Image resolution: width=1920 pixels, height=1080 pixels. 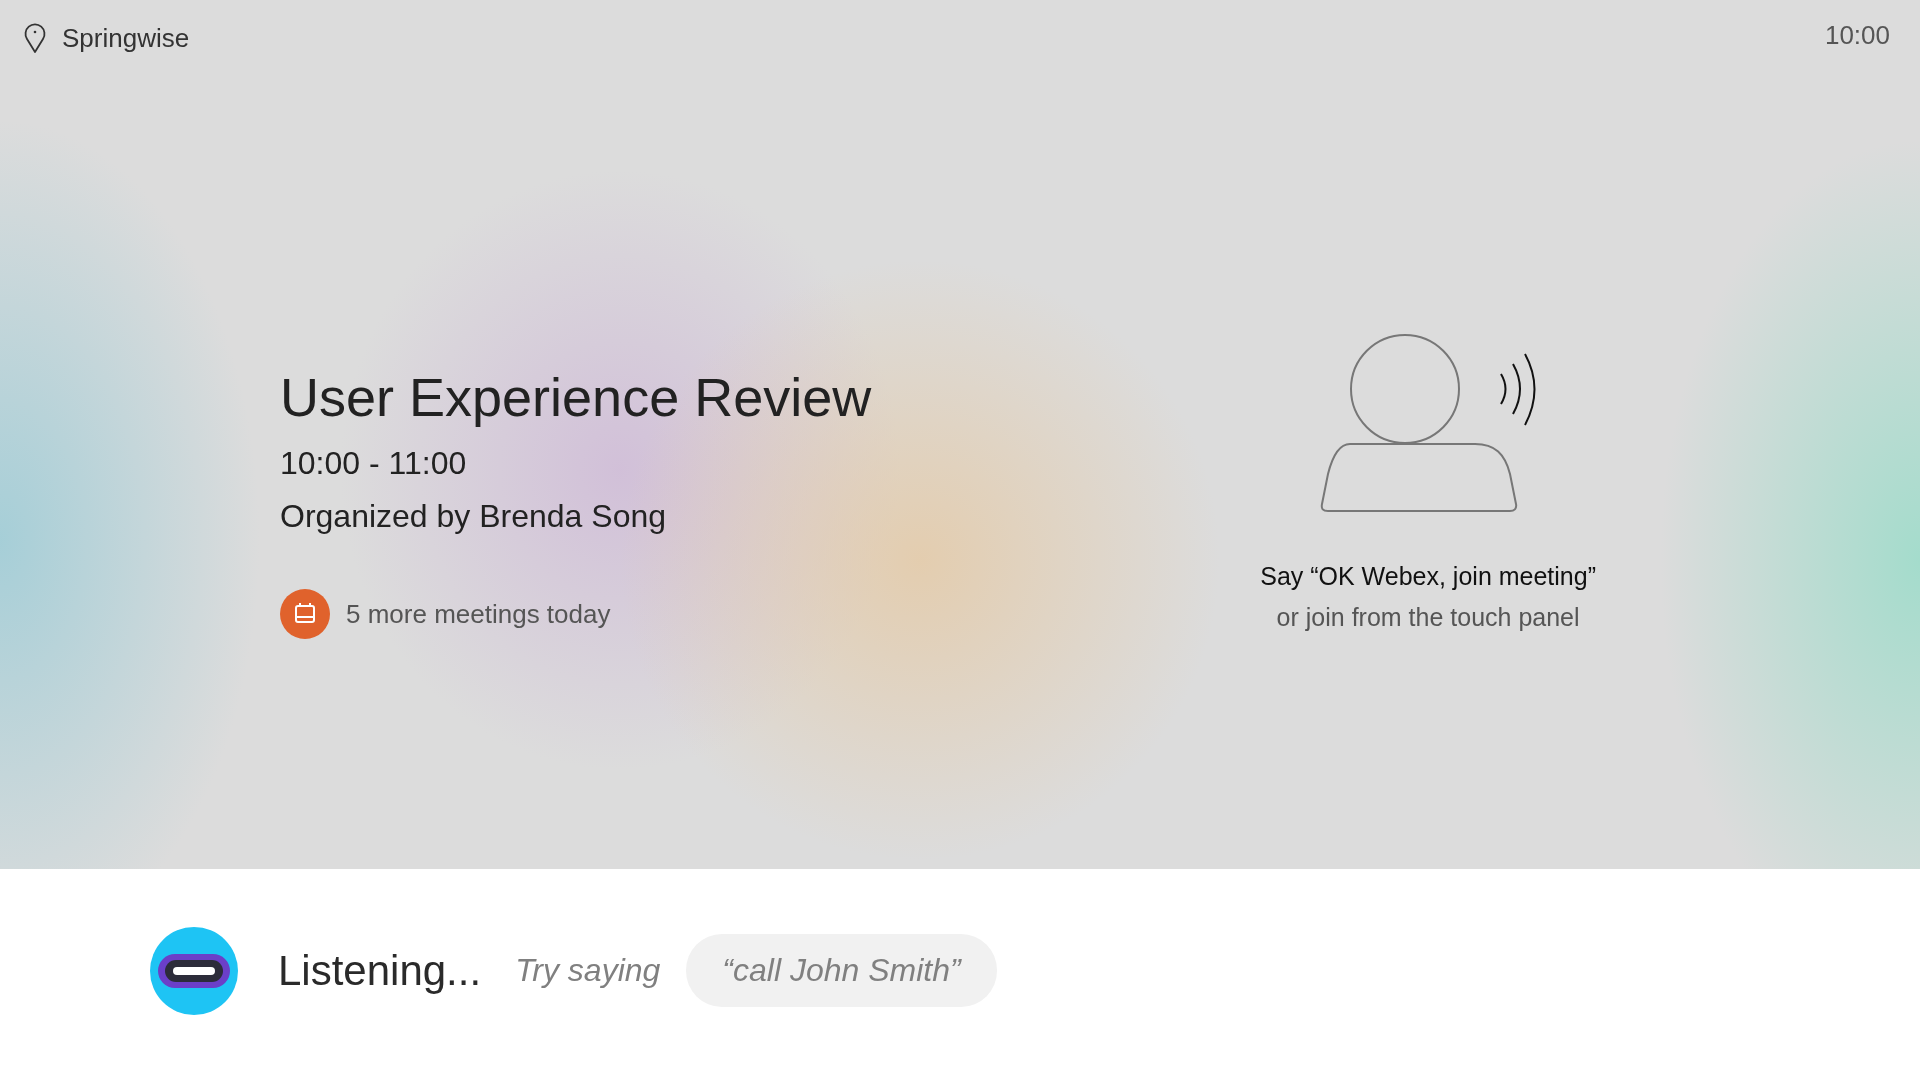 What do you see at coordinates (126, 38) in the screenshot?
I see `location-name: Springwise` at bounding box center [126, 38].